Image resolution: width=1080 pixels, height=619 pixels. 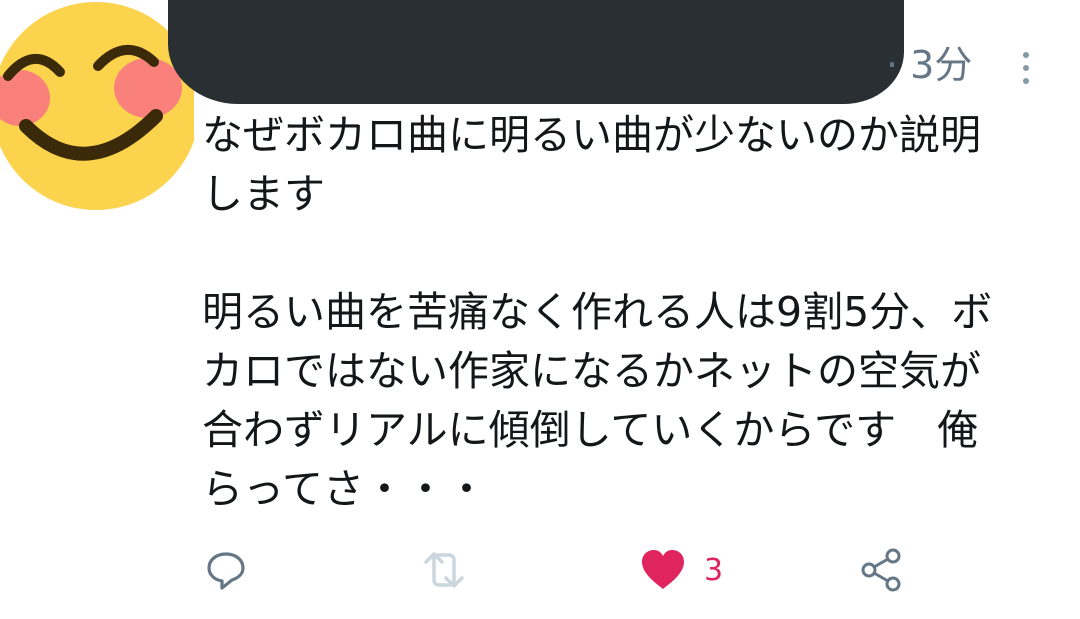 I want to click on like-button: 3, so click(x=681, y=570).